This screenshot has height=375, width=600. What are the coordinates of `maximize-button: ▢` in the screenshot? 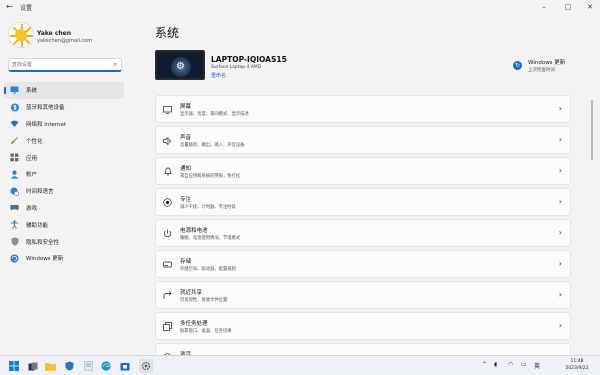 It's located at (568, 7).